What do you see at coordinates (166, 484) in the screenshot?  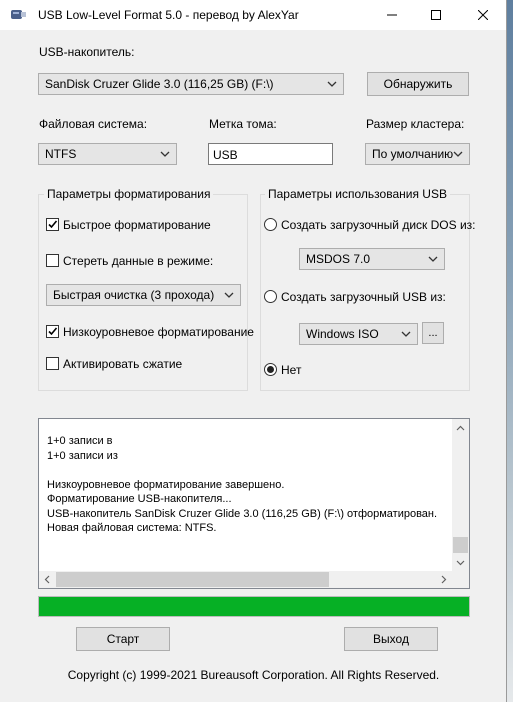 I see `log-line: Низкоуровневое форматирование завершено.` at bounding box center [166, 484].